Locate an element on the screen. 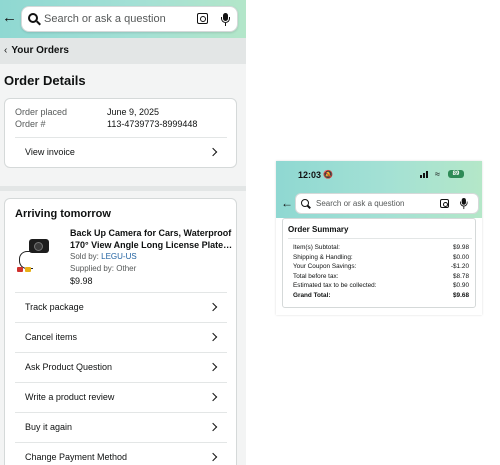 The height and width of the screenshot is (465, 500). sold-by: Sold by: LEGU-US is located at coordinates (103, 256).